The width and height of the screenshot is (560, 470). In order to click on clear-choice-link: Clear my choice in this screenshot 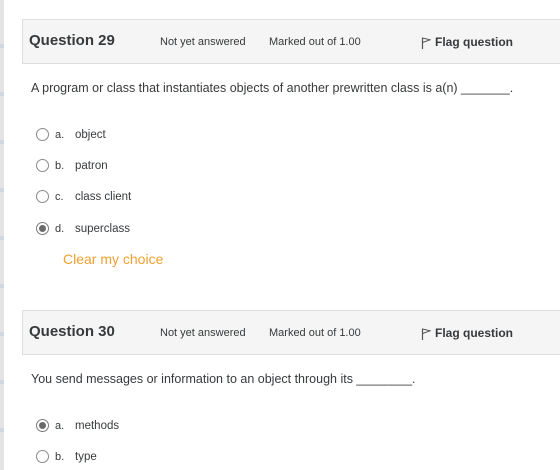, I will do `click(113, 259)`.